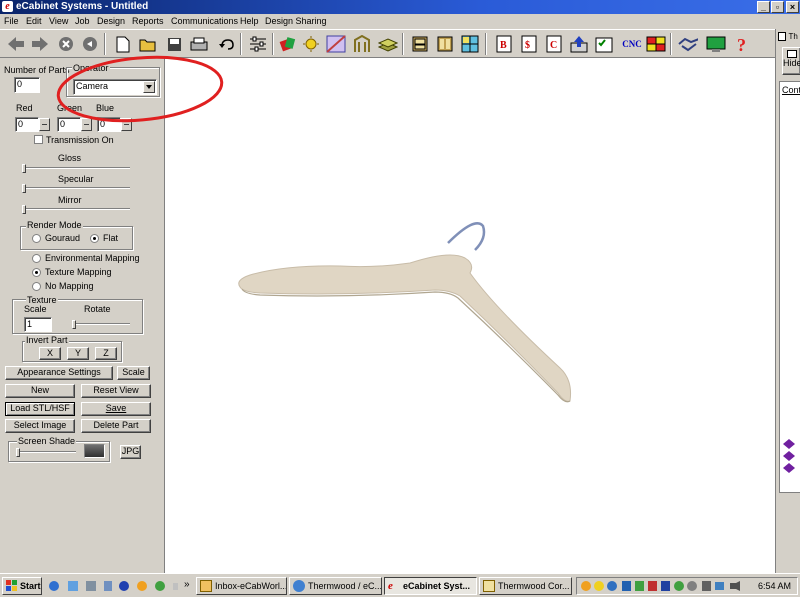 This screenshot has width=800, height=597. What do you see at coordinates (116, 426) in the screenshot?
I see `delete-part-button: Delete Part` at bounding box center [116, 426].